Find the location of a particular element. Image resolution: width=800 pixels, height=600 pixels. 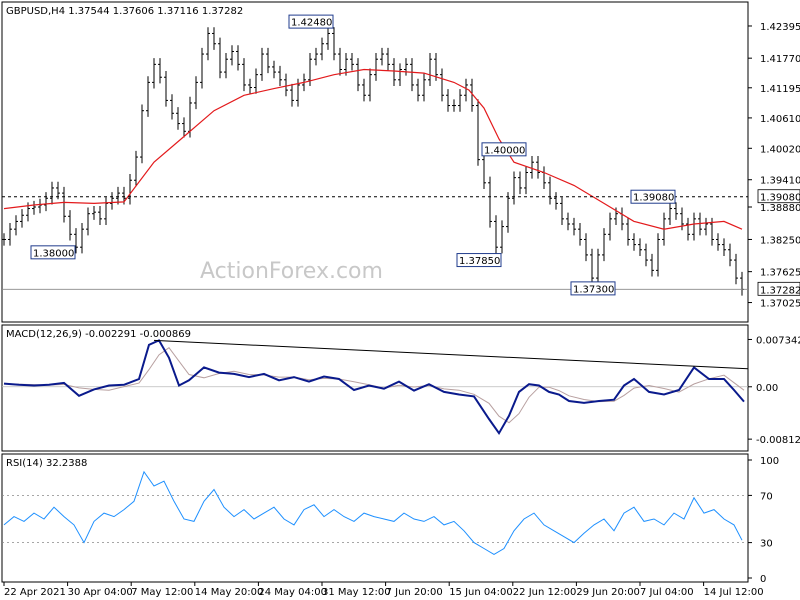

price-tick-label: 1.38880 is located at coordinates (780, 208).